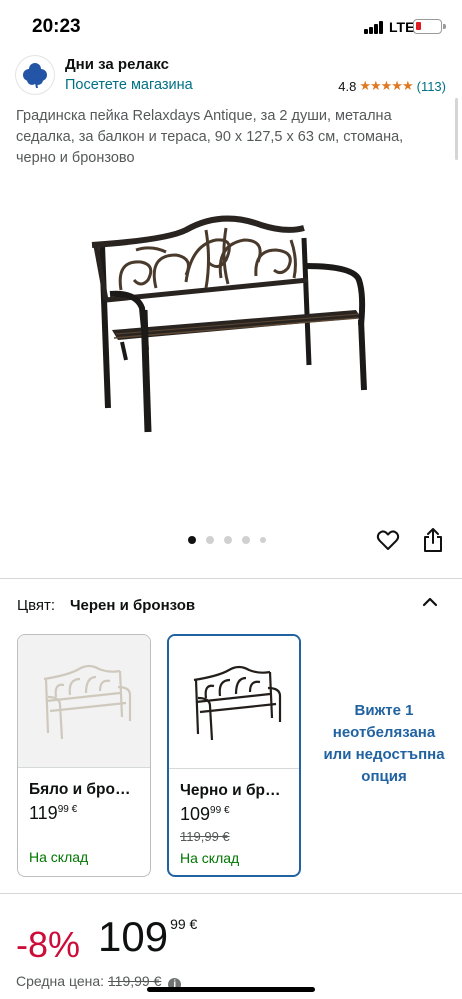 The width and height of the screenshot is (462, 999). I want to click on color-value: Черен и бронзов, so click(133, 605).